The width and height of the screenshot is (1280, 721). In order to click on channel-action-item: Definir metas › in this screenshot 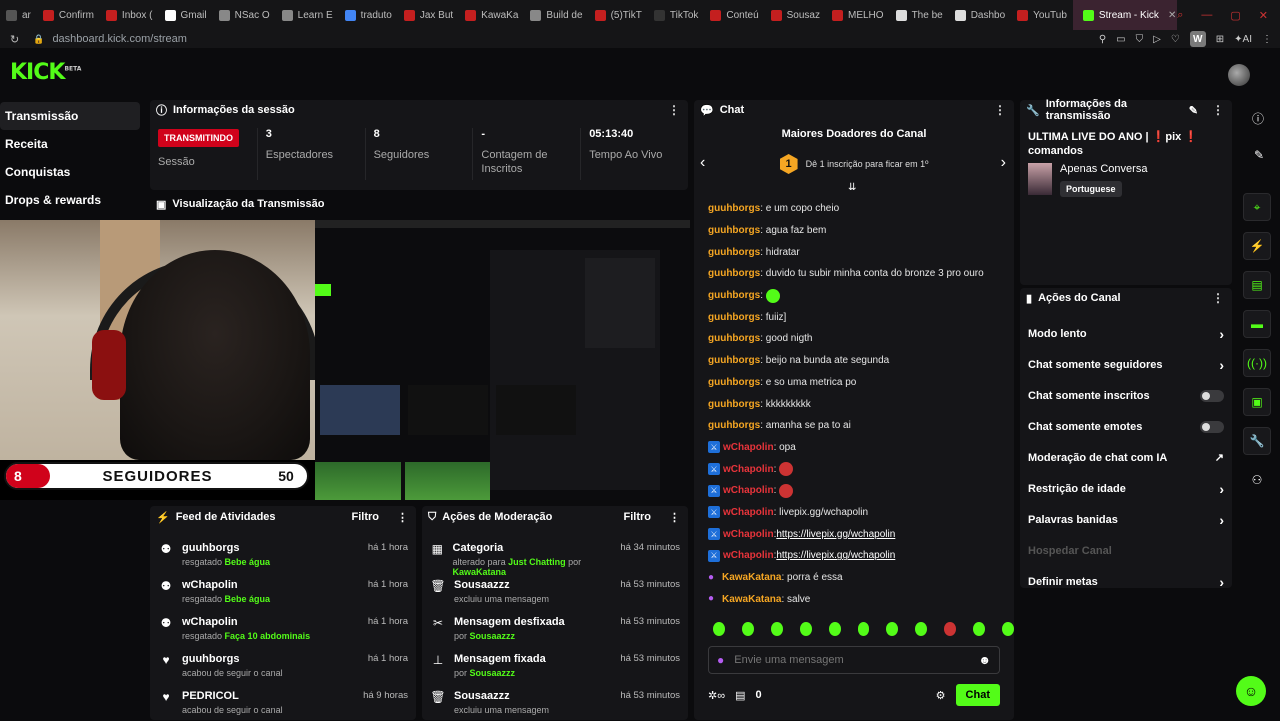, I will do `click(1126, 581)`.